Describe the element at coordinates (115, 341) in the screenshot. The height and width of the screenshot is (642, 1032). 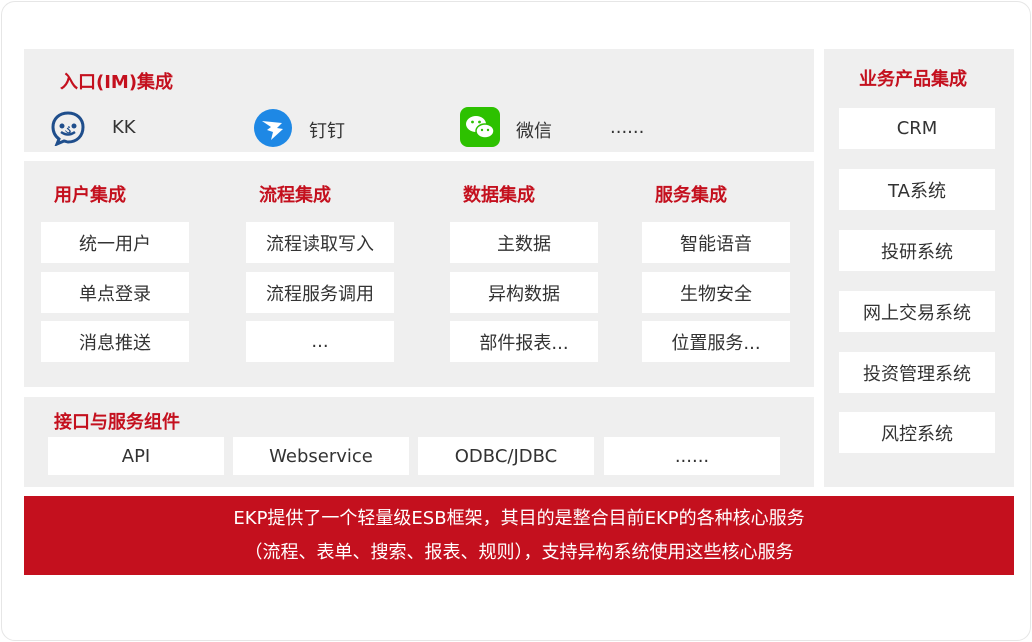
I see `user-item-message-push: 消息推送` at that location.